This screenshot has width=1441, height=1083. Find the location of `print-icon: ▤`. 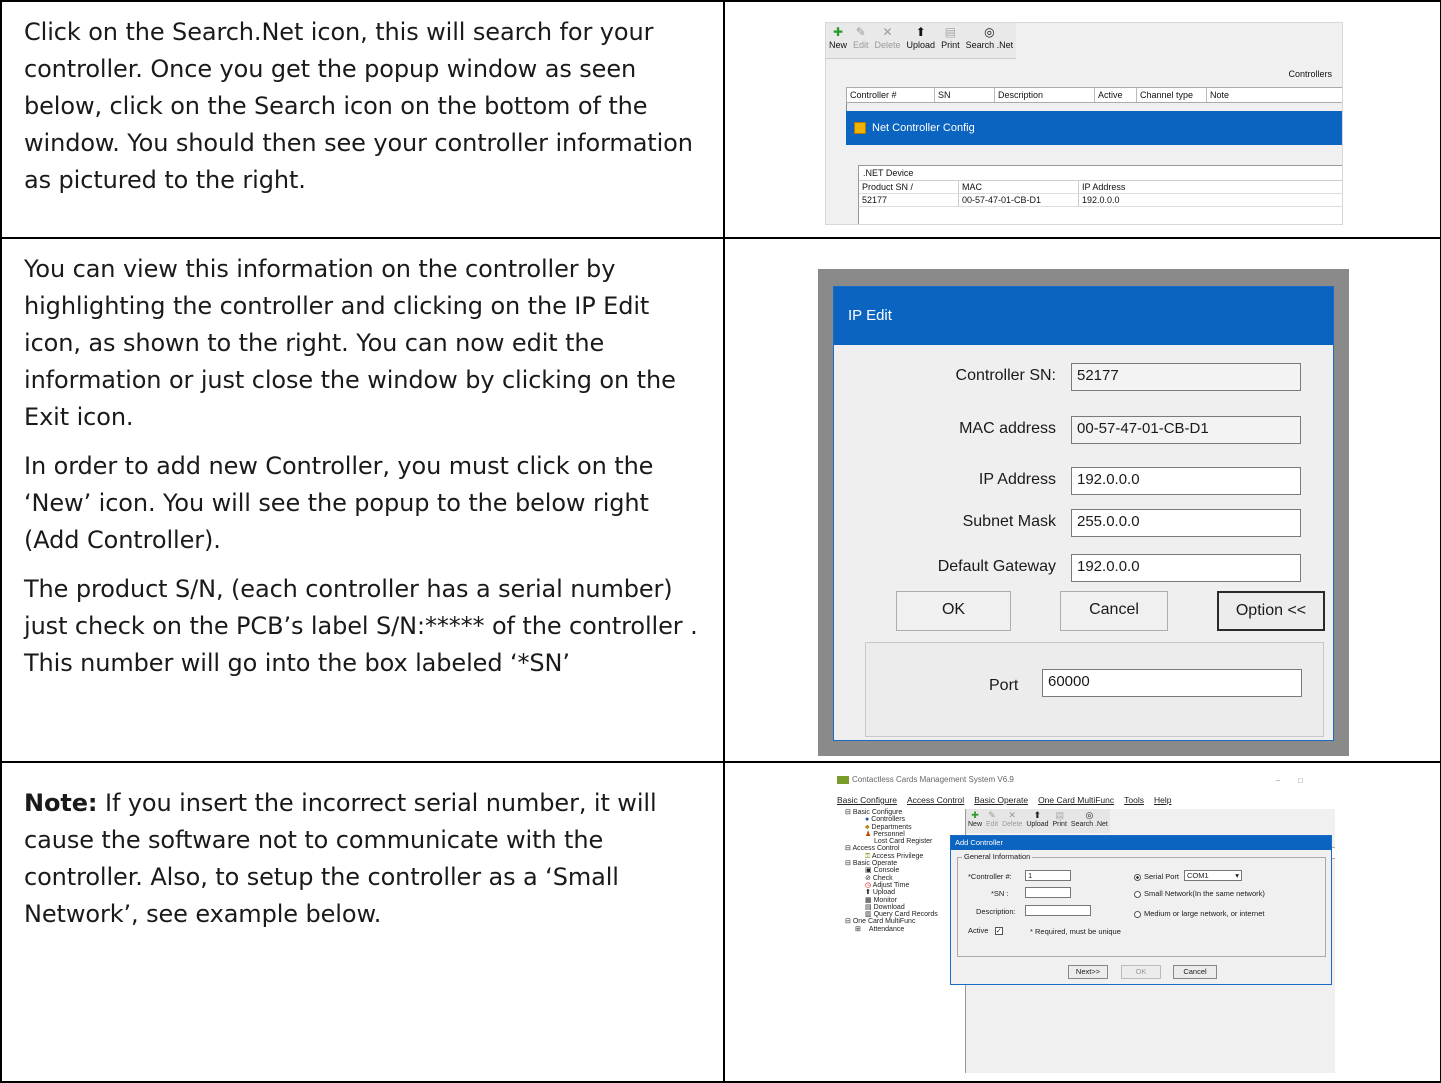

print-icon: ▤ is located at coordinates (1059, 815).